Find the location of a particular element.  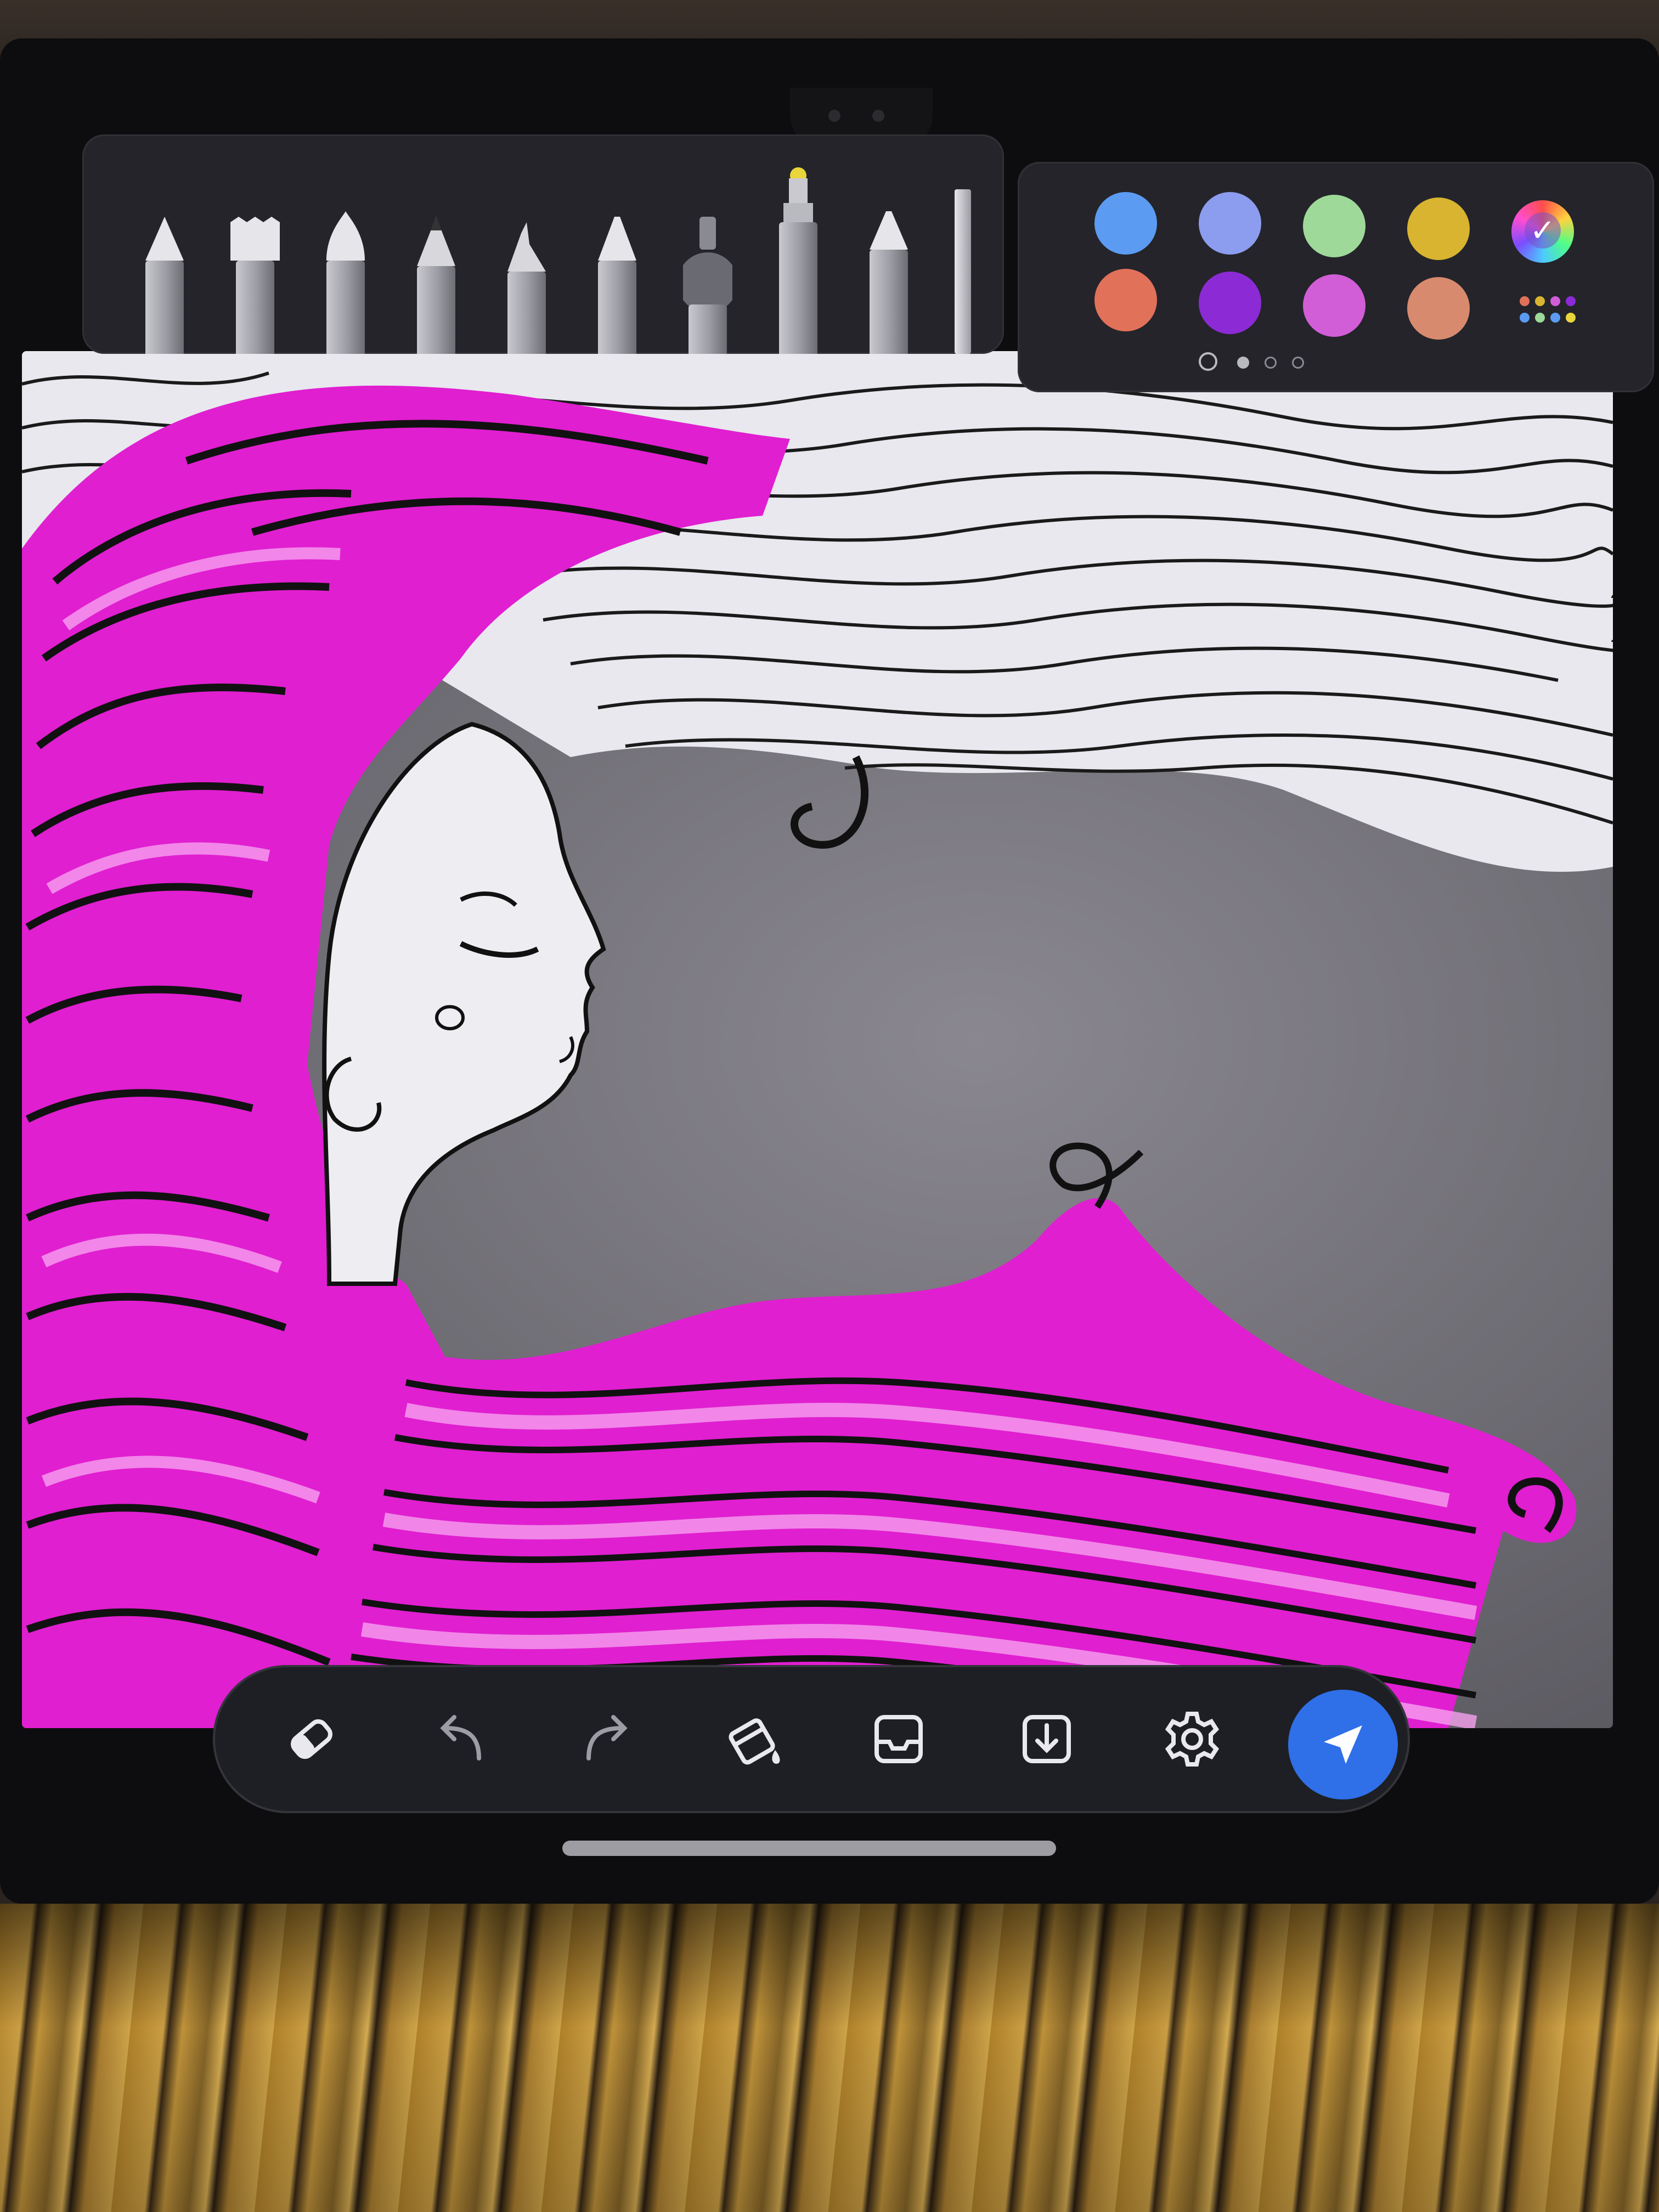

undo-icon is located at coordinates (460, 1739).